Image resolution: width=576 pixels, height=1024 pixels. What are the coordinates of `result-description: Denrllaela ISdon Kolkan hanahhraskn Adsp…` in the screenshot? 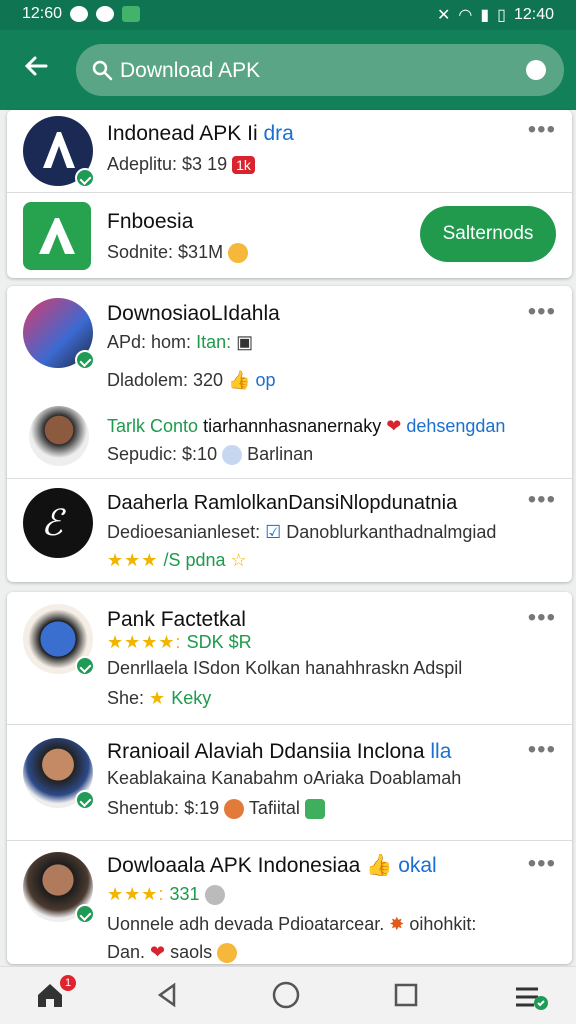 It's located at (285, 668).